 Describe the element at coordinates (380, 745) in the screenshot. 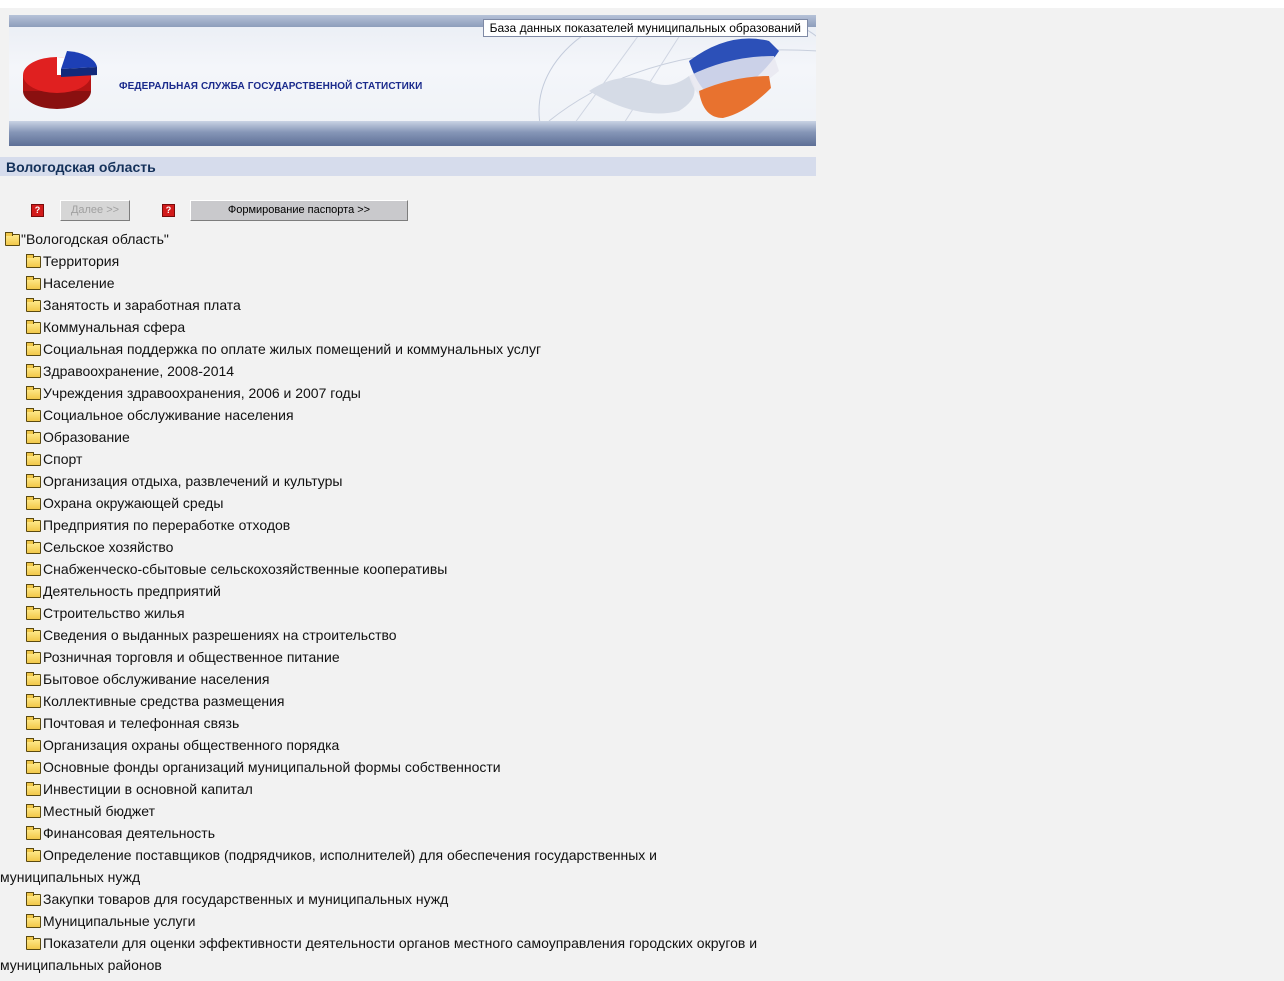

I see `tree-item: Организация охраны общественного порядка` at that location.